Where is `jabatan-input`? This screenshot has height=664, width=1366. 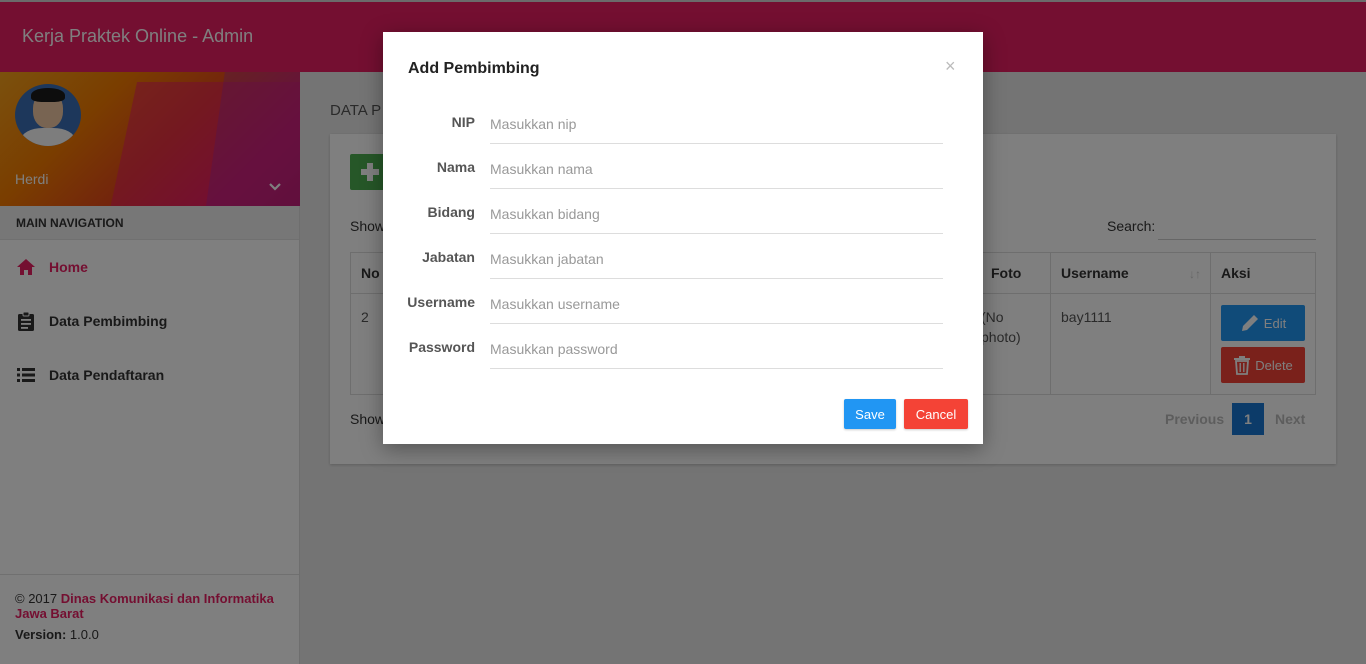
jabatan-input is located at coordinates (716, 259).